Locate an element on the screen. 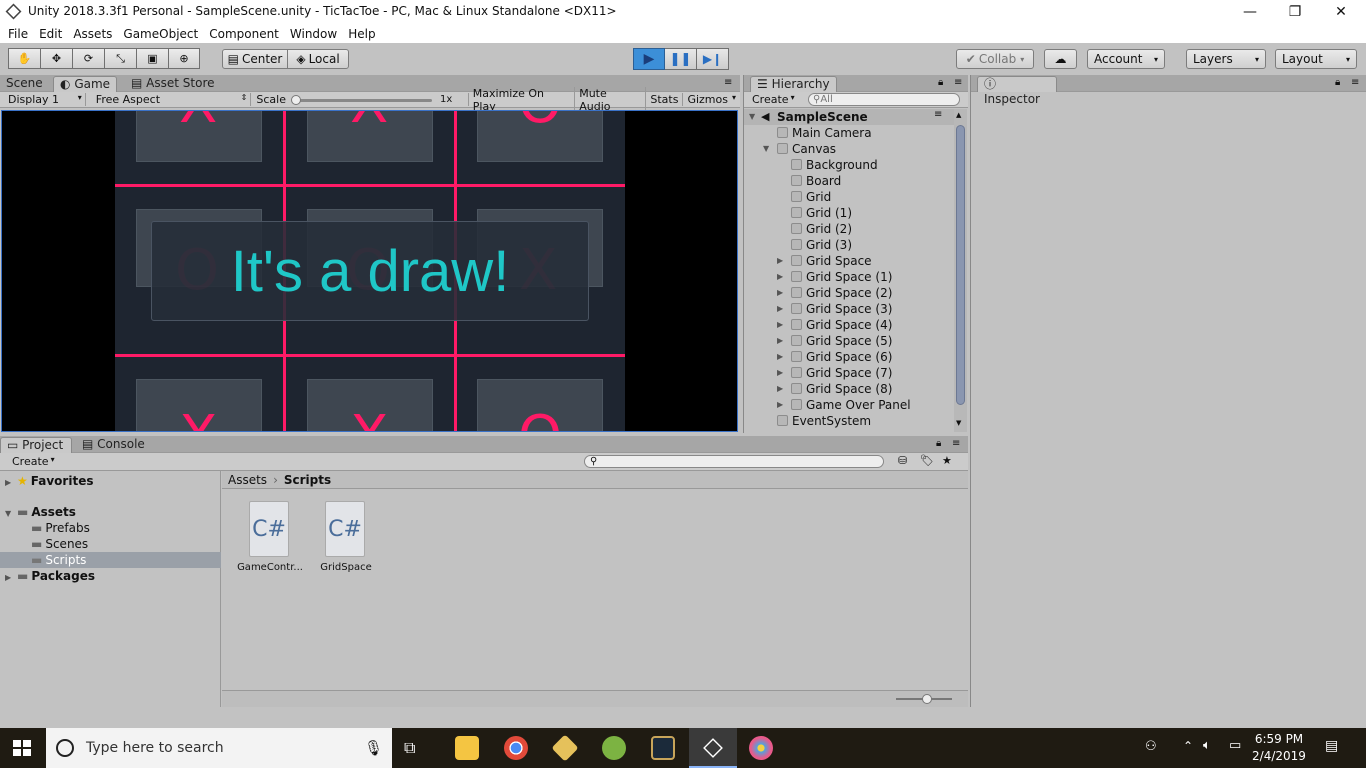 Image resolution: width=1366 pixels, height=768 pixels. rotate-tool-icon: ⟳ is located at coordinates (88, 58).